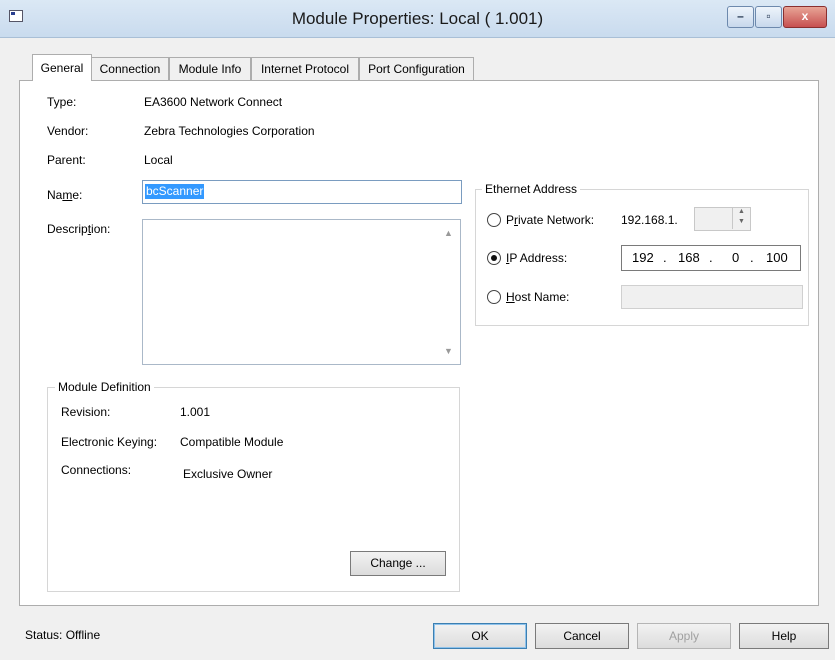  I want to click on apply-button: Apply, so click(684, 636).